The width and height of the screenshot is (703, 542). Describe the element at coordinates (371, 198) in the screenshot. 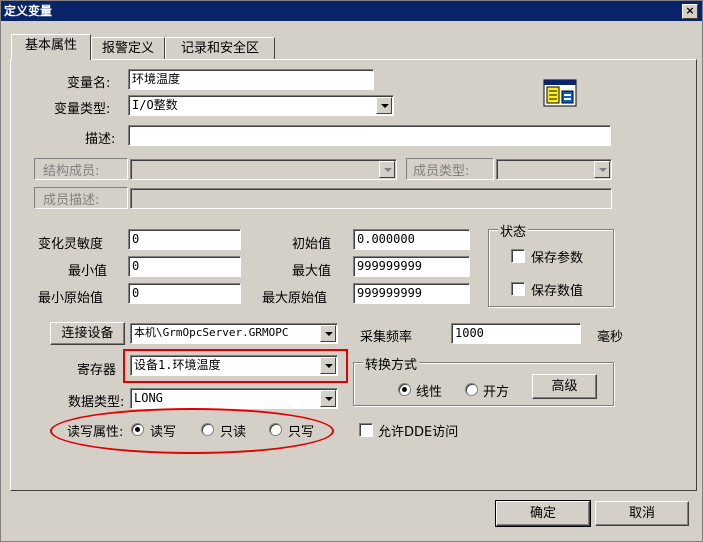

I see `member-desc-input` at that location.